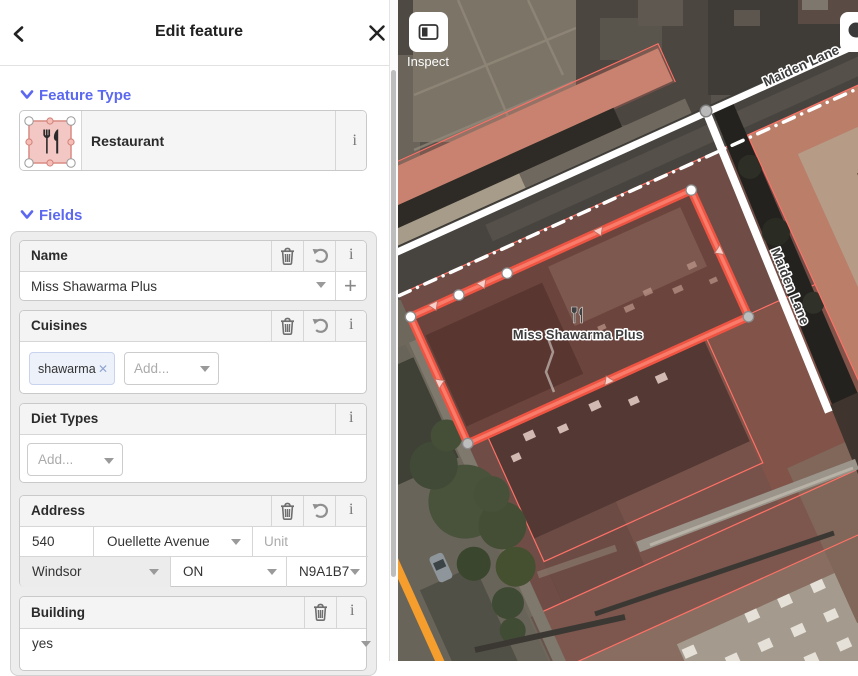 Image resolution: width=858 pixels, height=676 pixels. I want to click on svg-text: Inspect, so click(428, 61).